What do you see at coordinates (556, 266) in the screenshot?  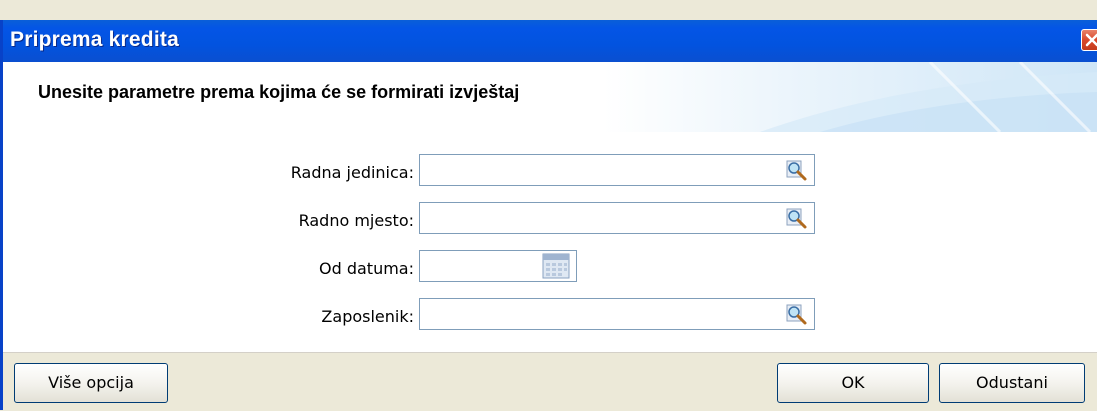 I see `calendar-icon` at bounding box center [556, 266].